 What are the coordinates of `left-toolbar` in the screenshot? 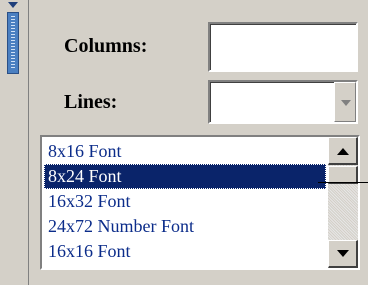 It's located at (14, 142).